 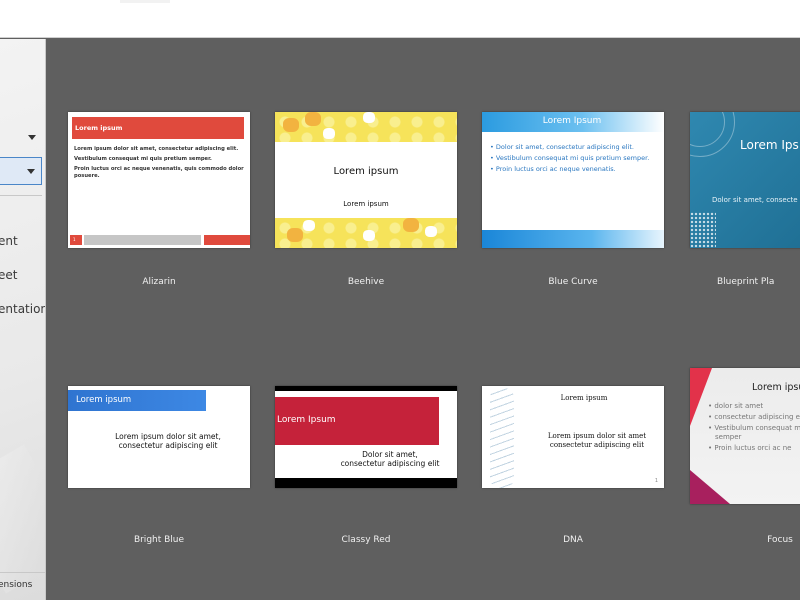 I want to click on template-name: Beehive, so click(x=366, y=282).